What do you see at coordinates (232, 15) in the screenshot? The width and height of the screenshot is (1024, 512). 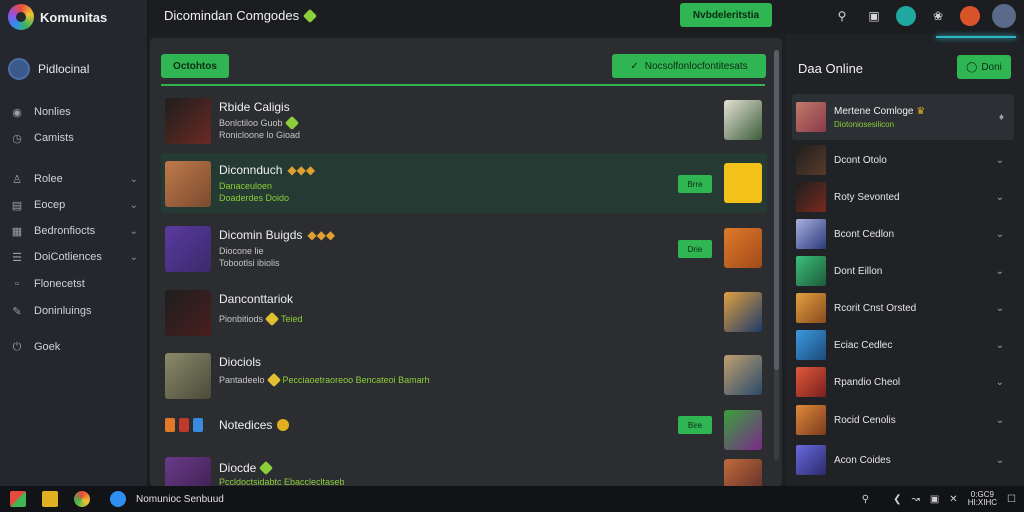 I see `page-title-text: Dicomindan Comgodes` at bounding box center [232, 15].